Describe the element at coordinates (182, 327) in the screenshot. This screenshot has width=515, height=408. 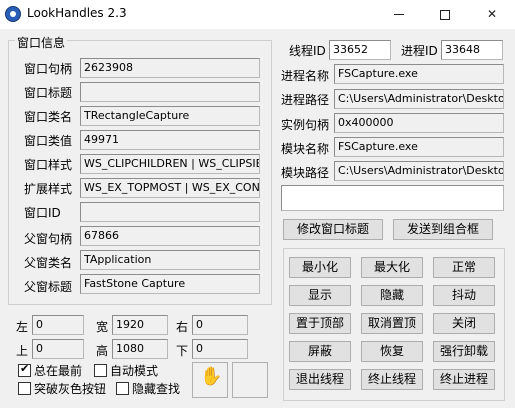
I see `right-label: 右` at that location.